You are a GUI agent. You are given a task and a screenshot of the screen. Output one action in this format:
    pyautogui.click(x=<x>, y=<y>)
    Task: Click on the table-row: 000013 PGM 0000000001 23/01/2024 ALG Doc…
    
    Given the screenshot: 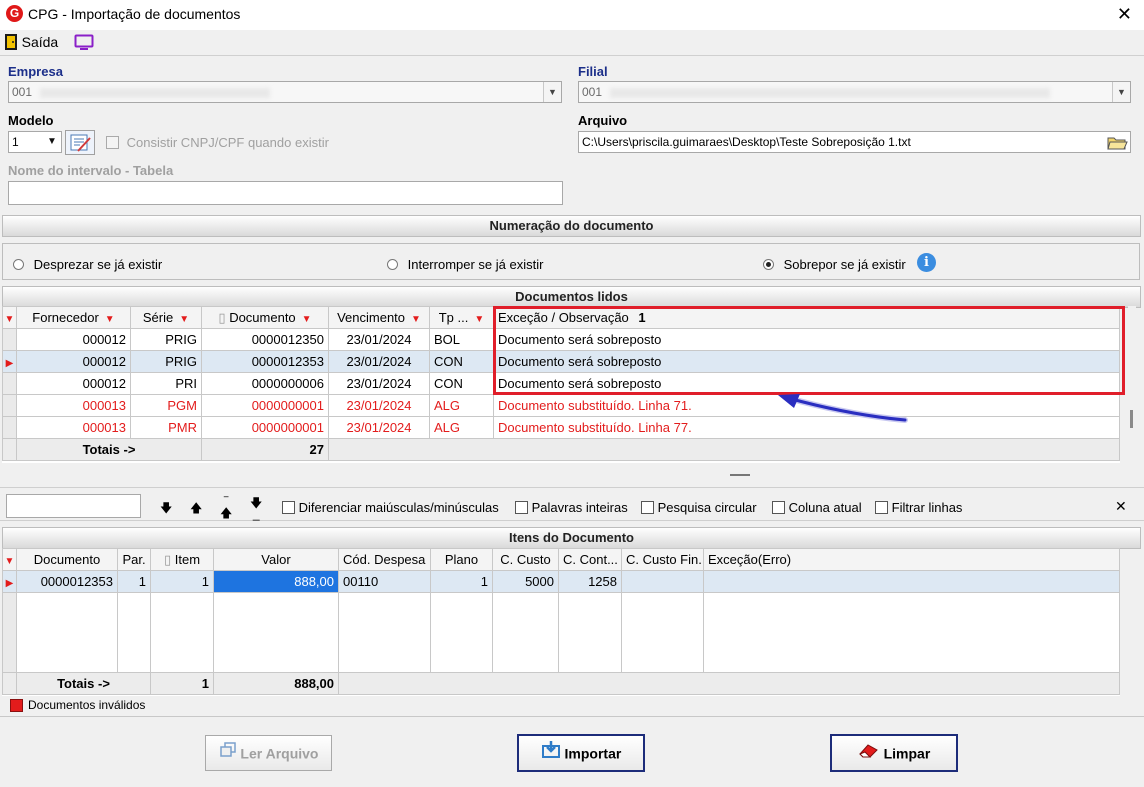 What is the action you would take?
    pyautogui.click(x=561, y=405)
    